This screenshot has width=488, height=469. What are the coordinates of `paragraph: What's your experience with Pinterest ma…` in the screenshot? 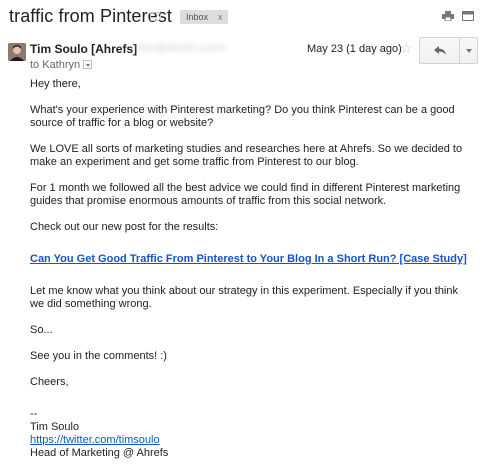 It's located at (242, 116).